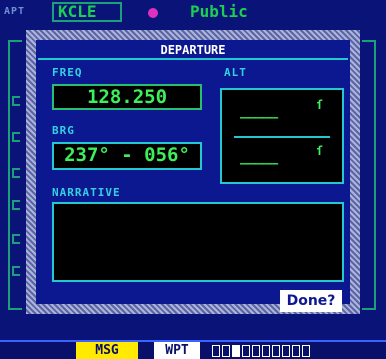 This screenshot has width=386, height=359. I want to click on msg-annunciator: MSG, so click(107, 350).